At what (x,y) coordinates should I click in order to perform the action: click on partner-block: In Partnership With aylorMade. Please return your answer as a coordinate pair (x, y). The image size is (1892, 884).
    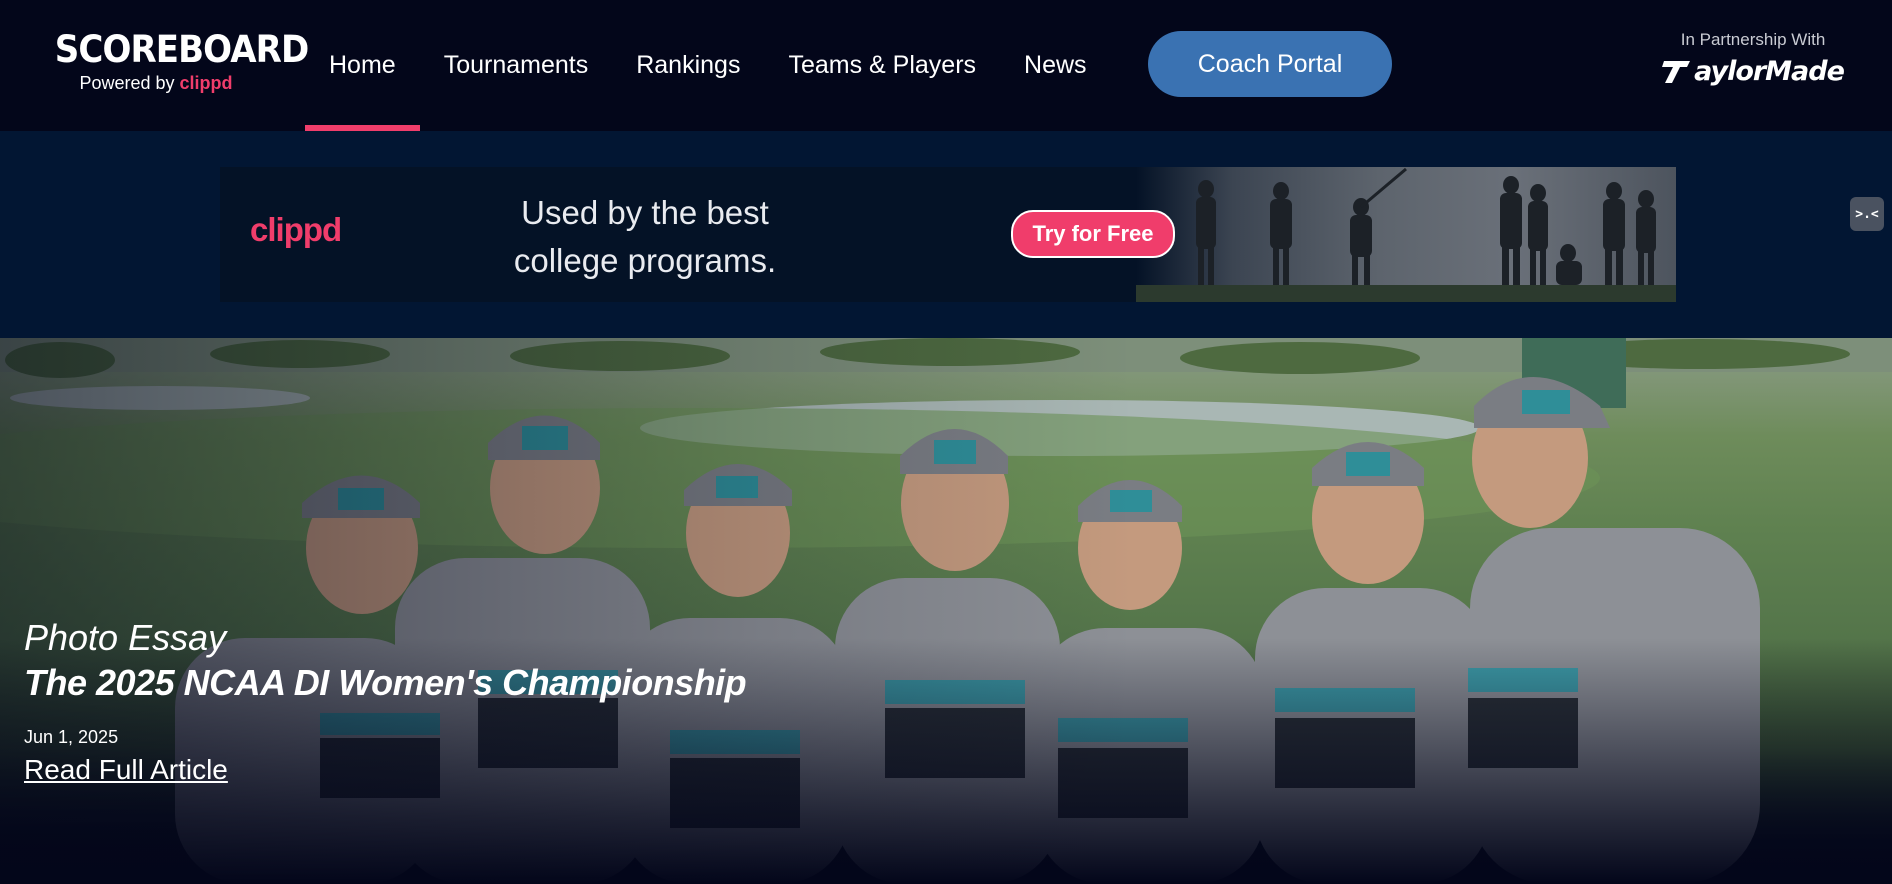
    Looking at the image, I should click on (1753, 58).